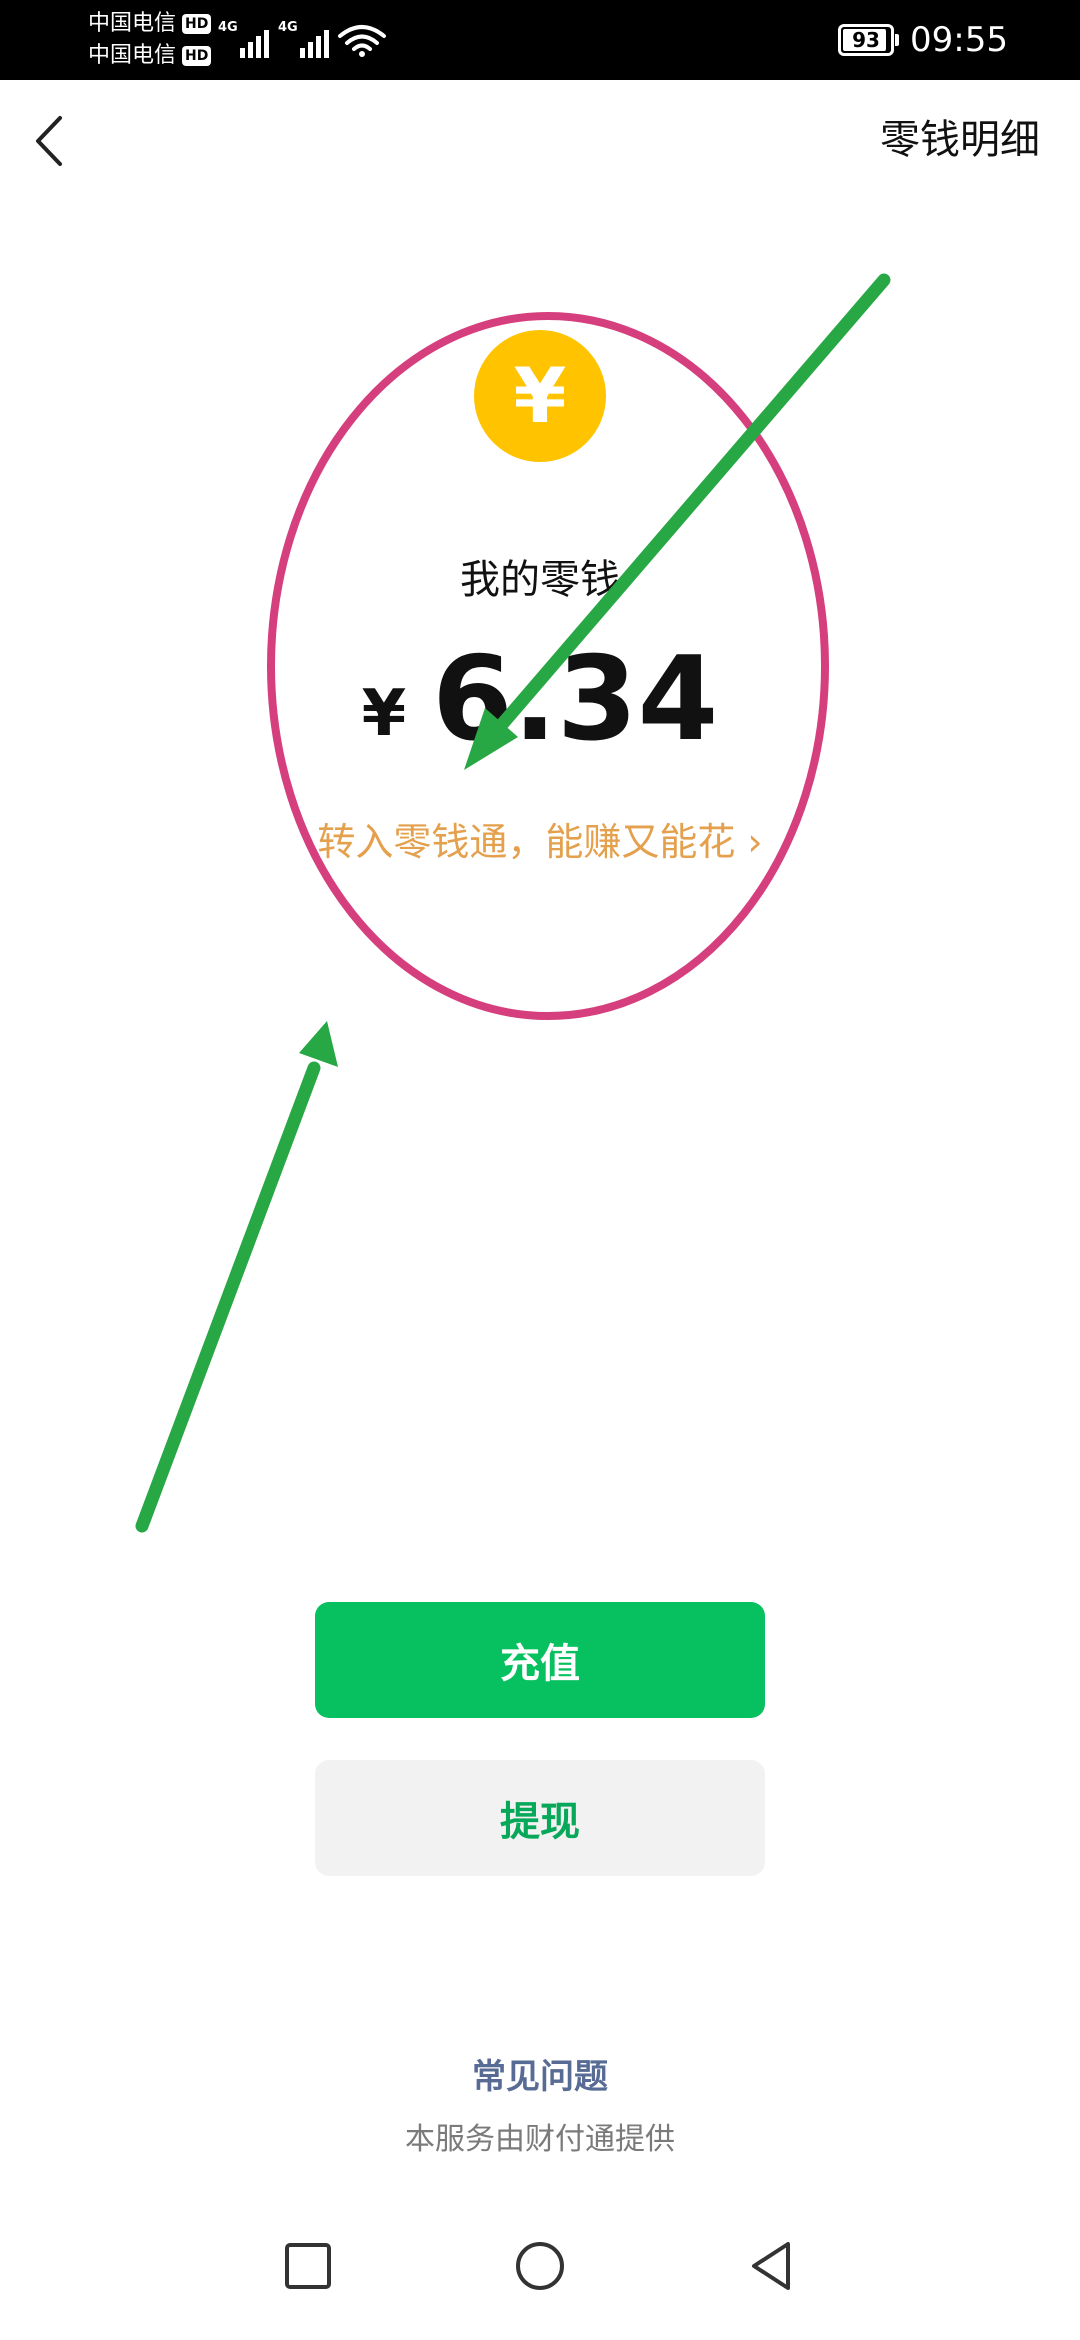  What do you see at coordinates (540, 2139) in the screenshot?
I see `service-provider-text: 本服务由财付通提供` at bounding box center [540, 2139].